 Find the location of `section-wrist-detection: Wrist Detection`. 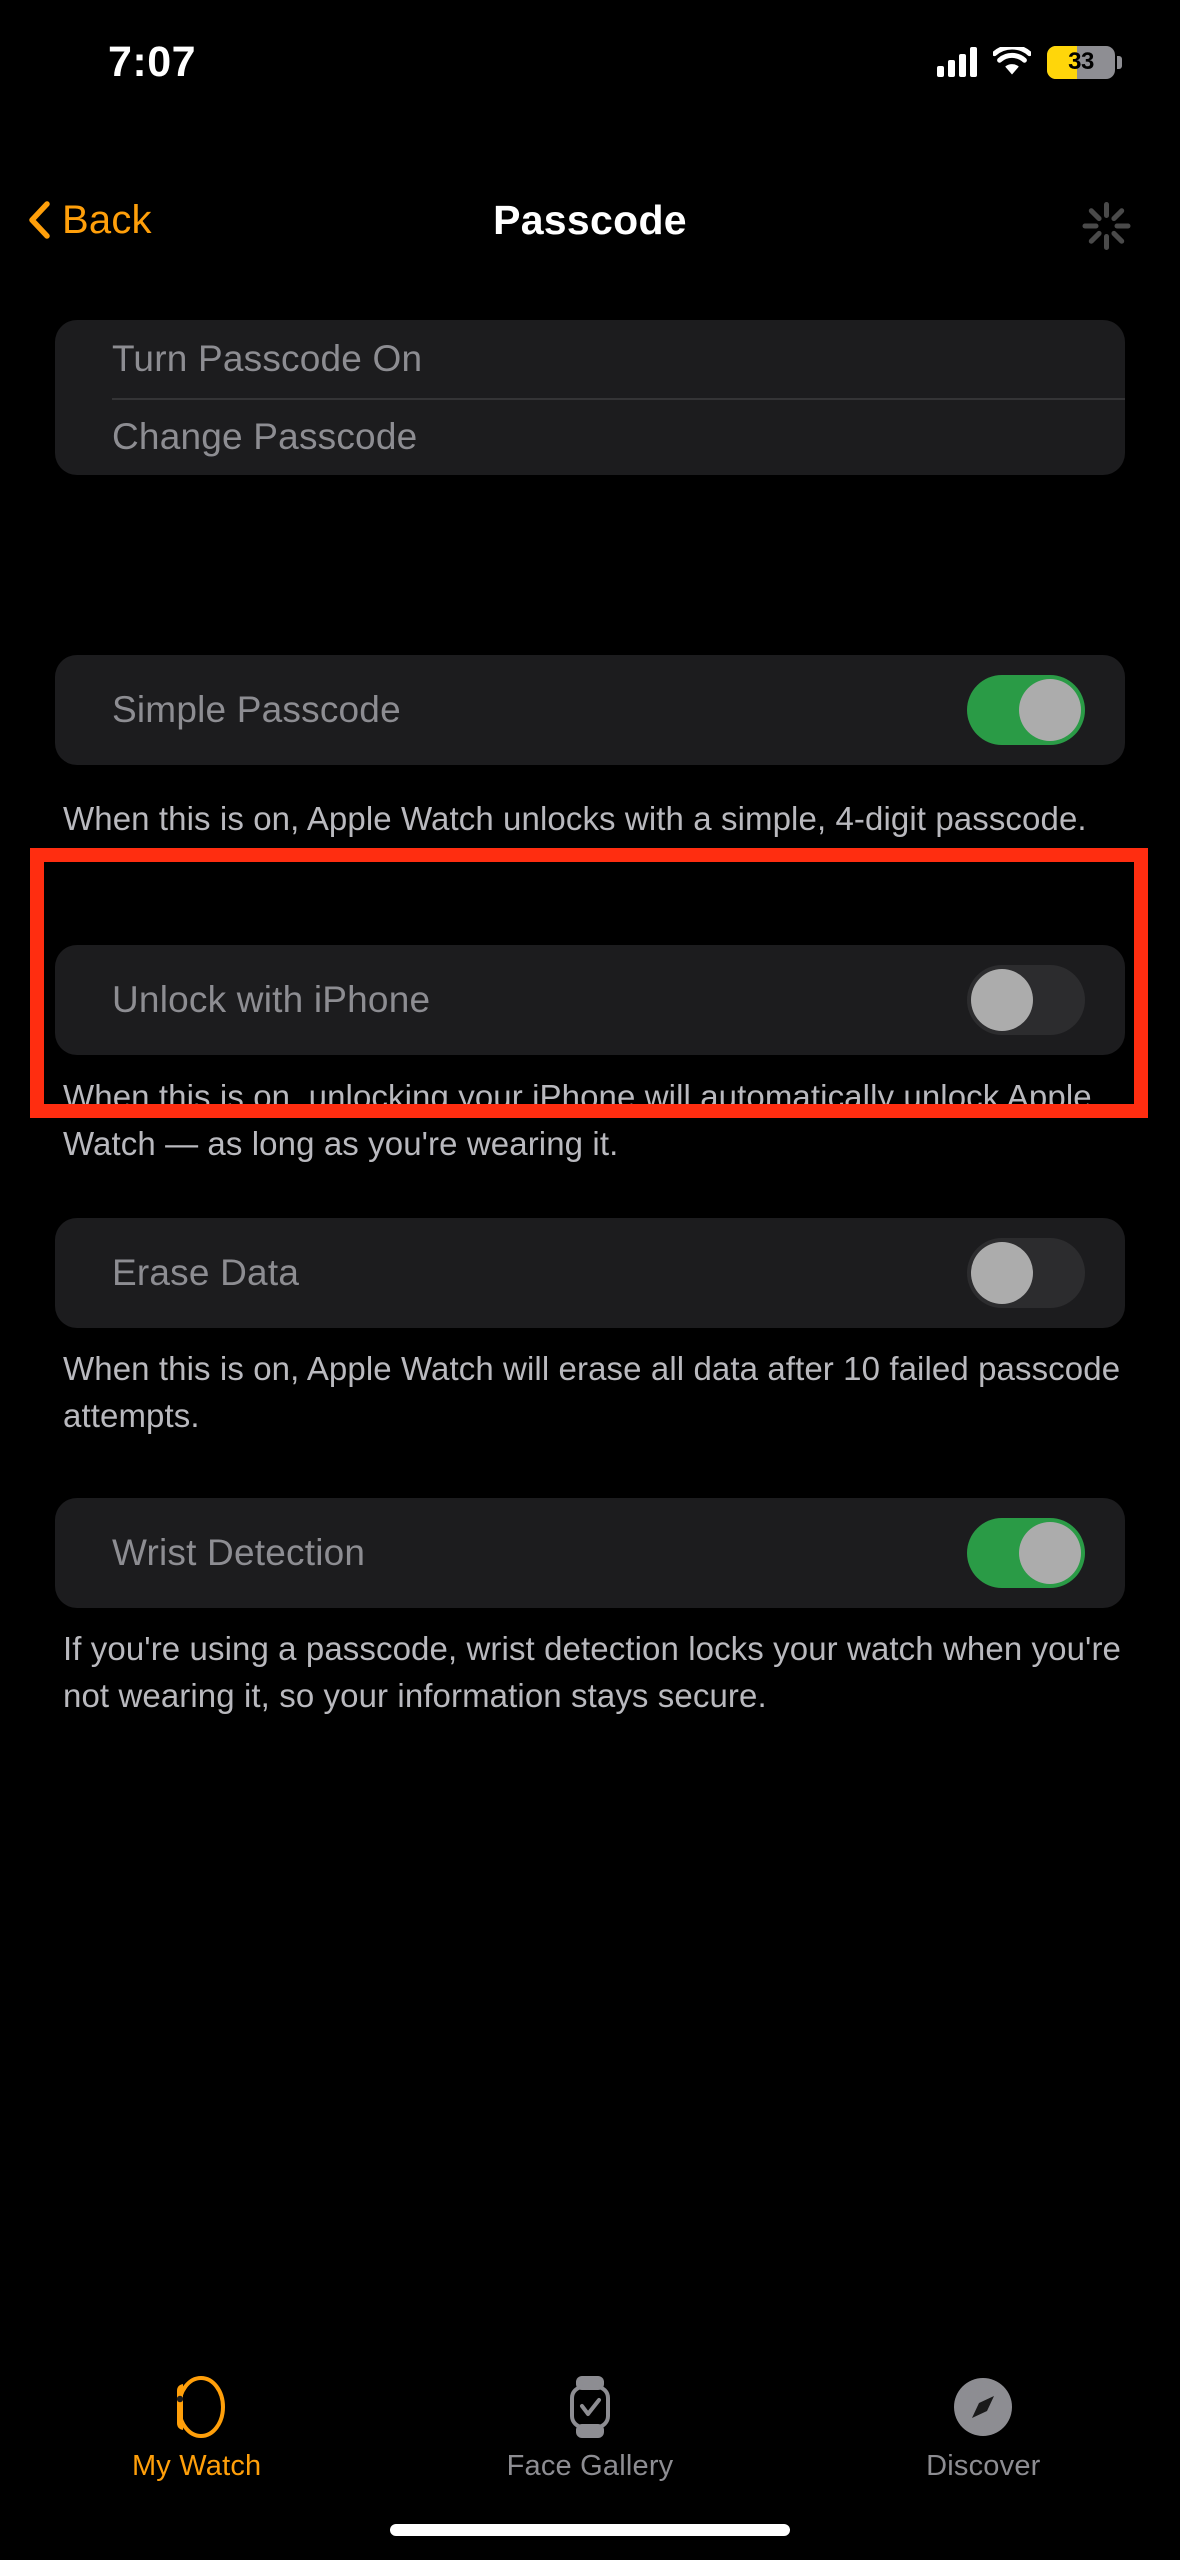

section-wrist-detection: Wrist Detection is located at coordinates (590, 1553).